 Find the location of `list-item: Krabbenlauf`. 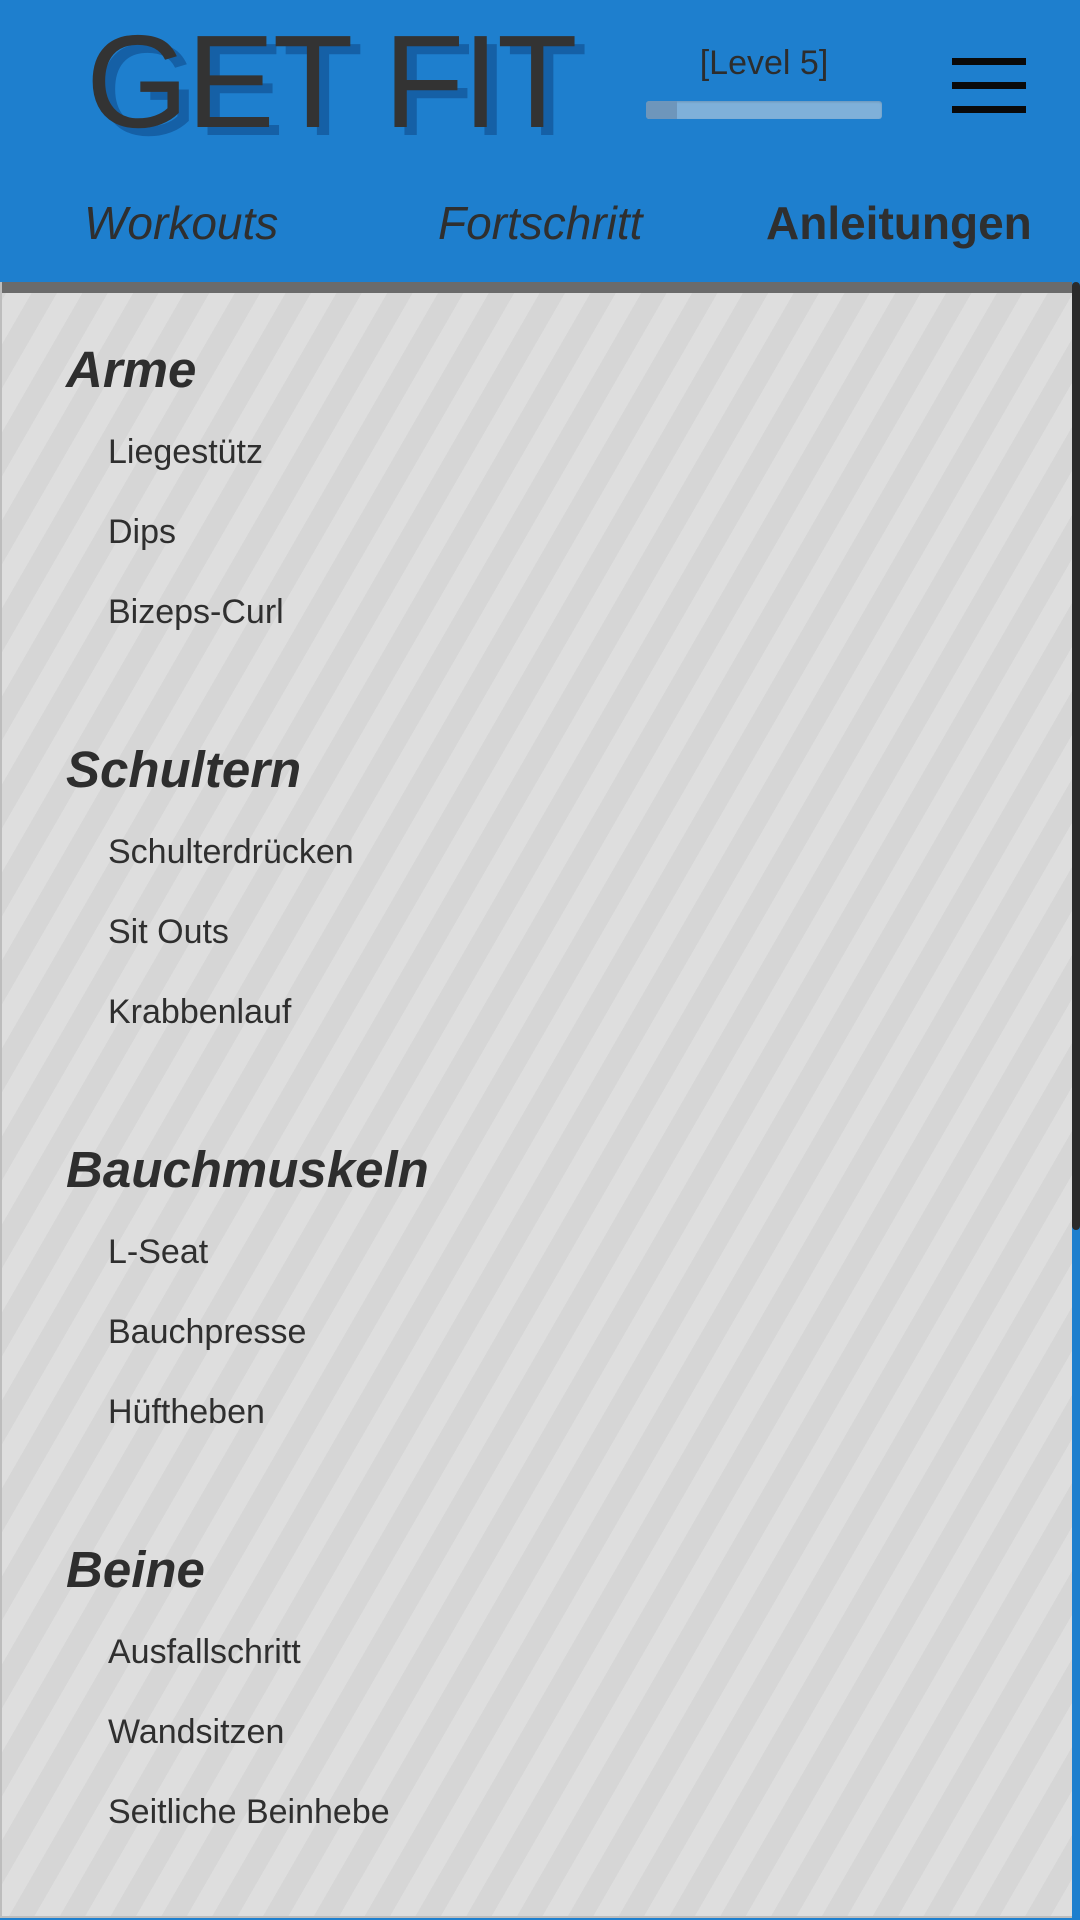

list-item: Krabbenlauf is located at coordinates (231, 1035).